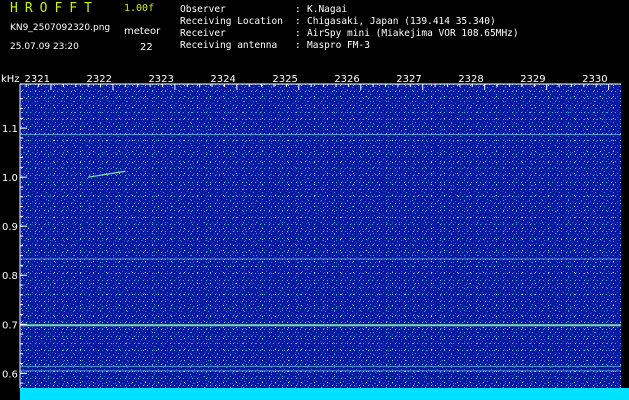  What do you see at coordinates (10, 374) in the screenshot?
I see `y-tick-label: 0.6` at bounding box center [10, 374].